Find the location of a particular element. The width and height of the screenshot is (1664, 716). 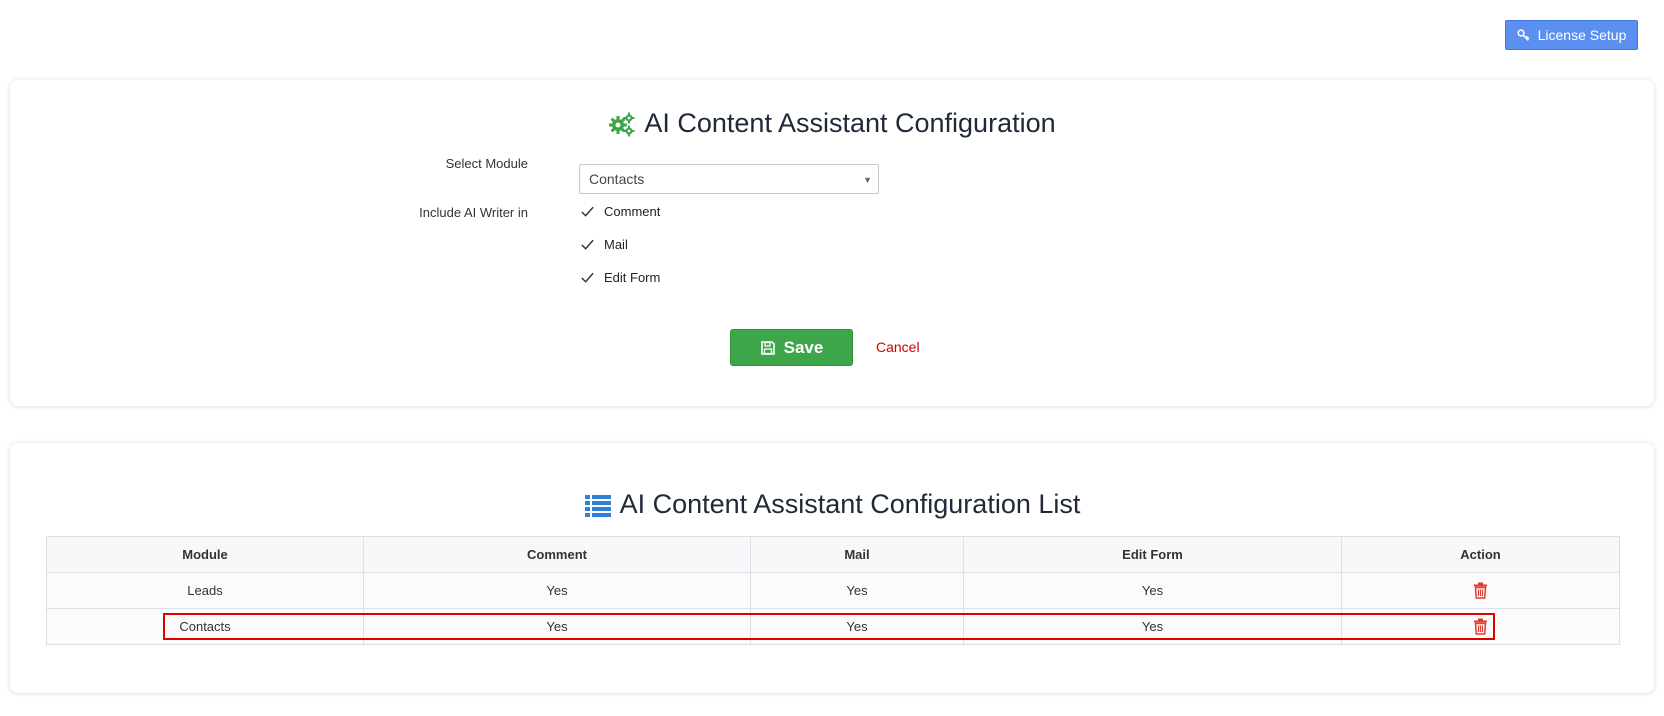

mail-checkbox: Mail is located at coordinates (604, 244).